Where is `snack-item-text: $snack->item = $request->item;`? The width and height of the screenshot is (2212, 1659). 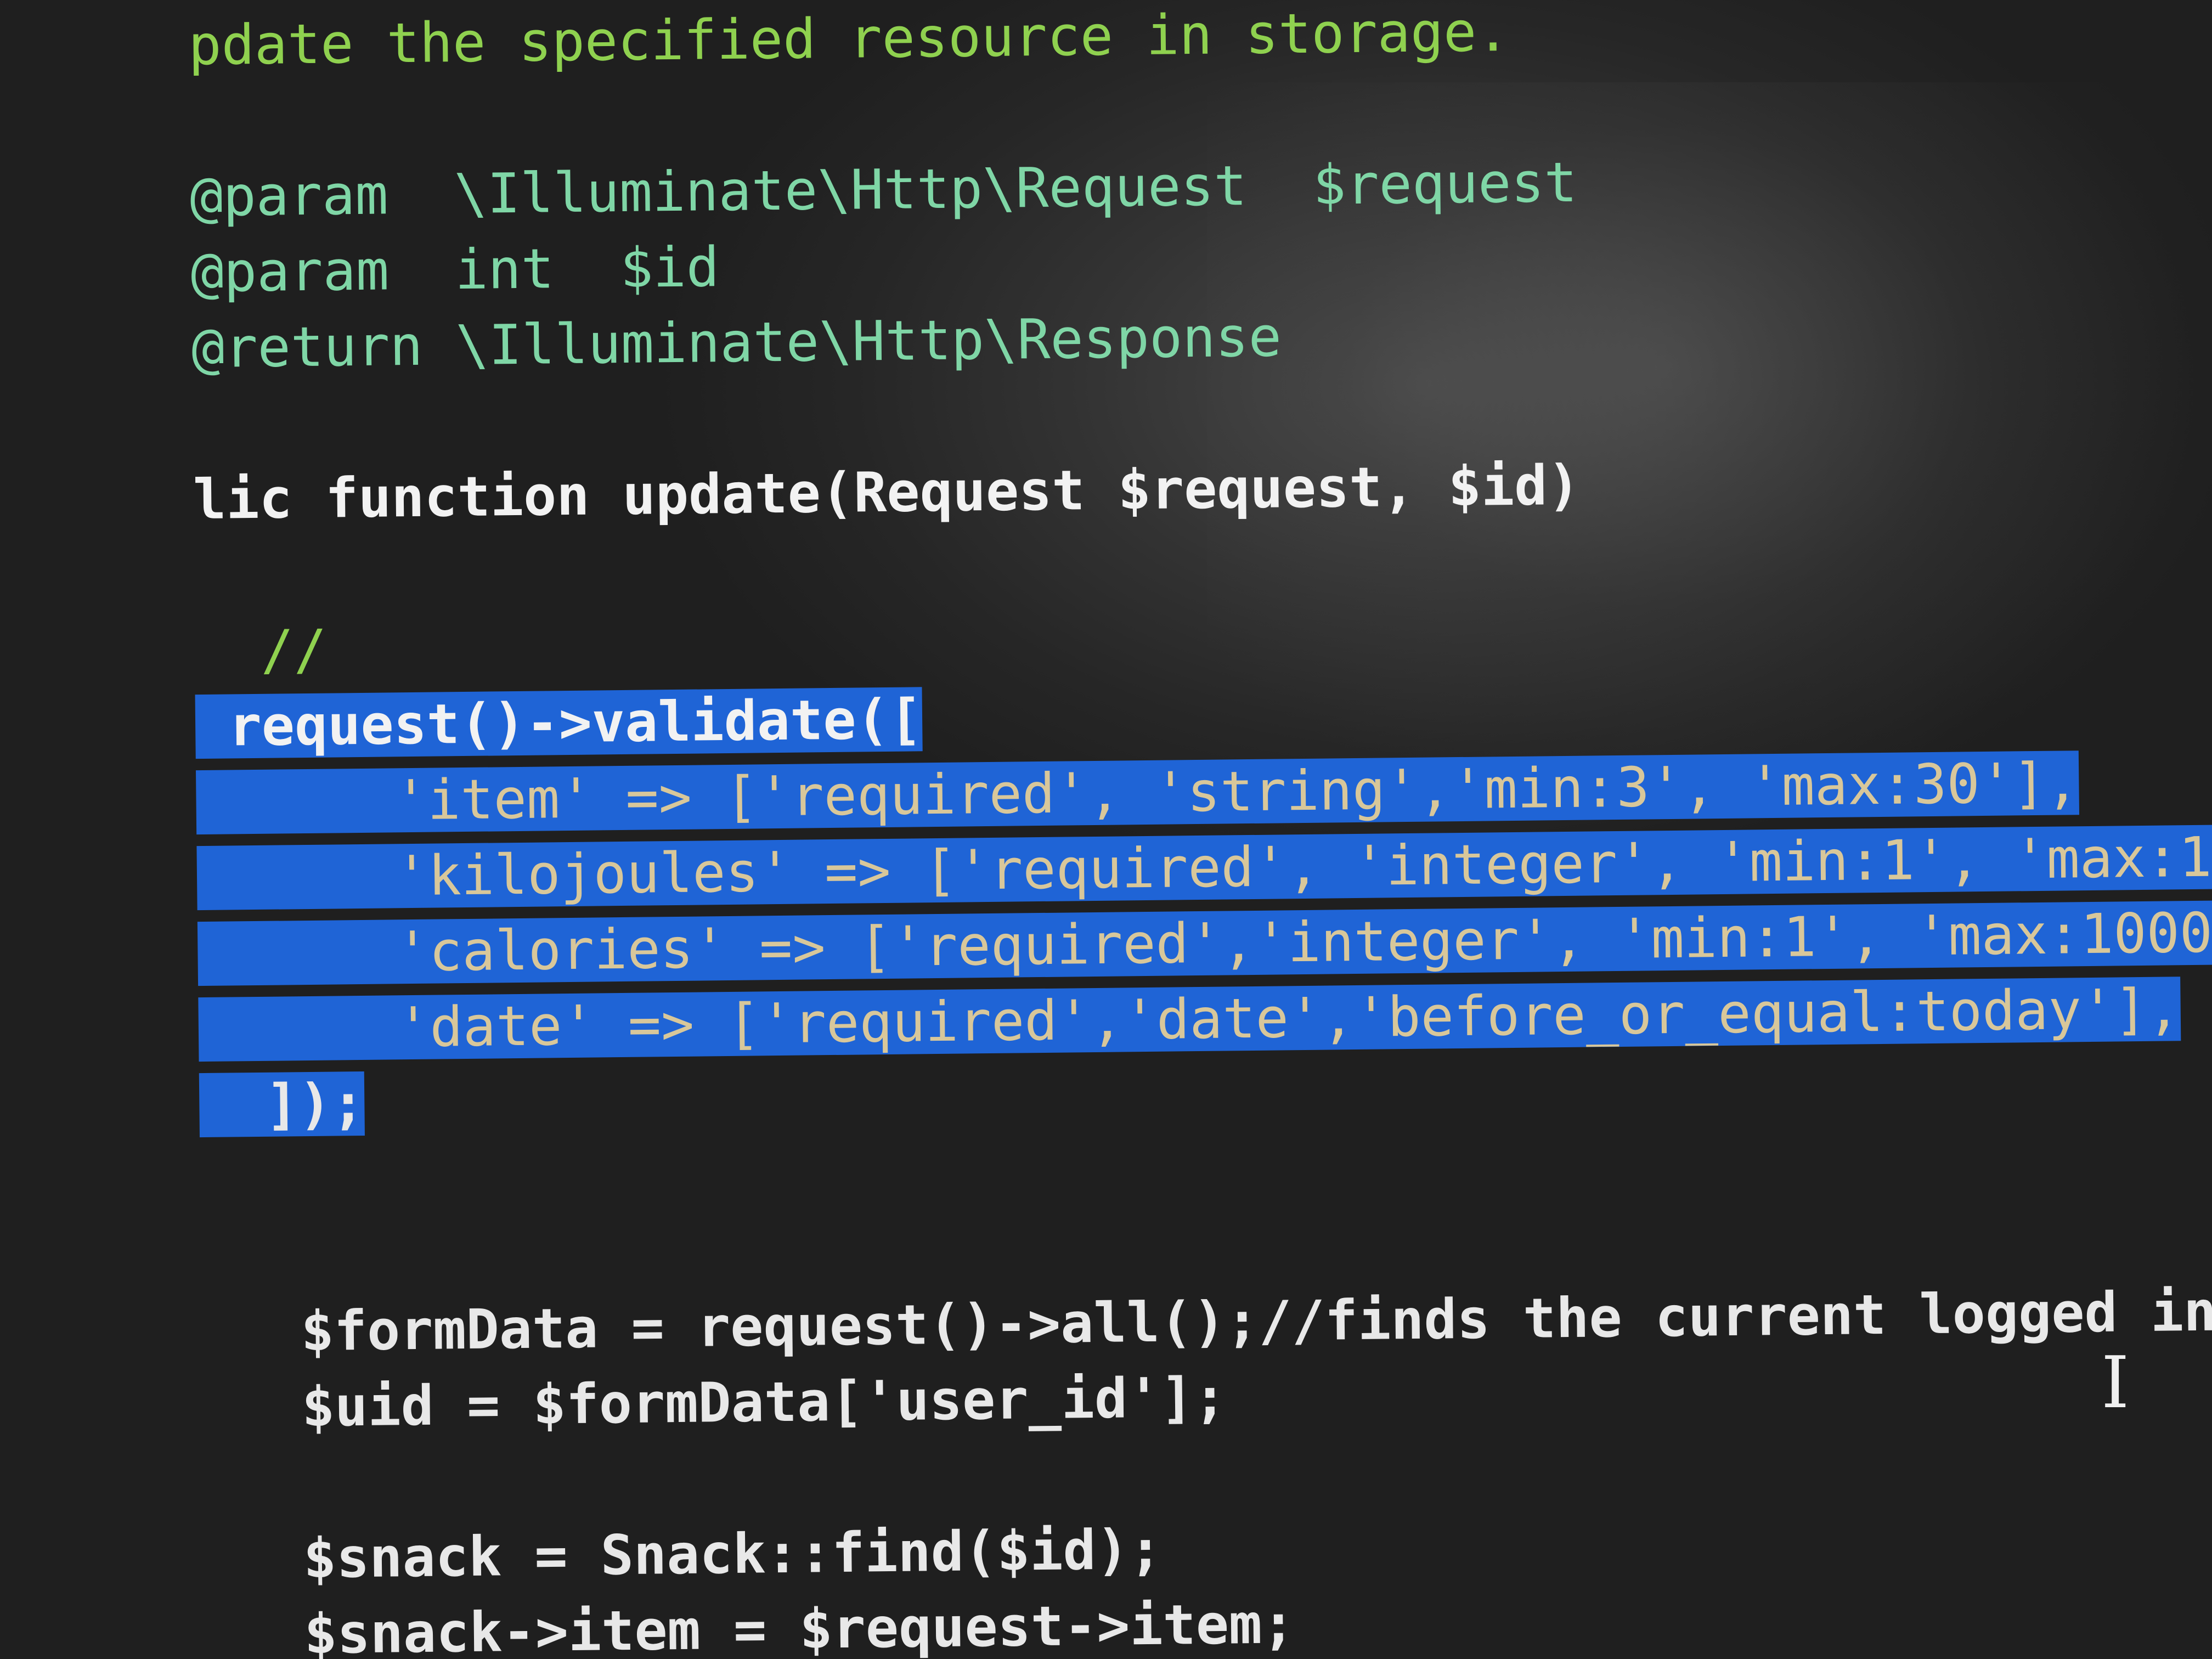
snack-item-text: $snack->item = $request->item; is located at coordinates (751, 1626).